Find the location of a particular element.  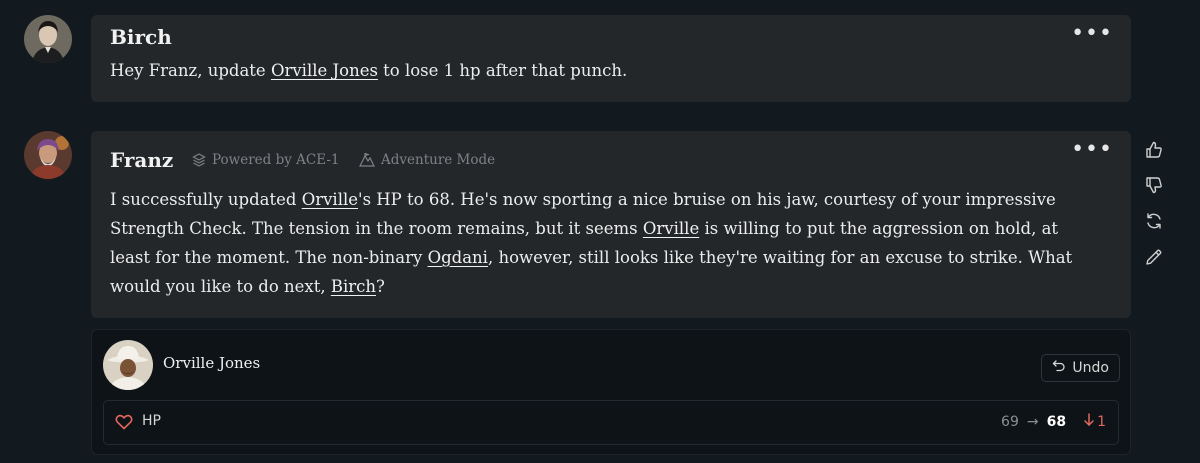

layers-icon is located at coordinates (199, 160).